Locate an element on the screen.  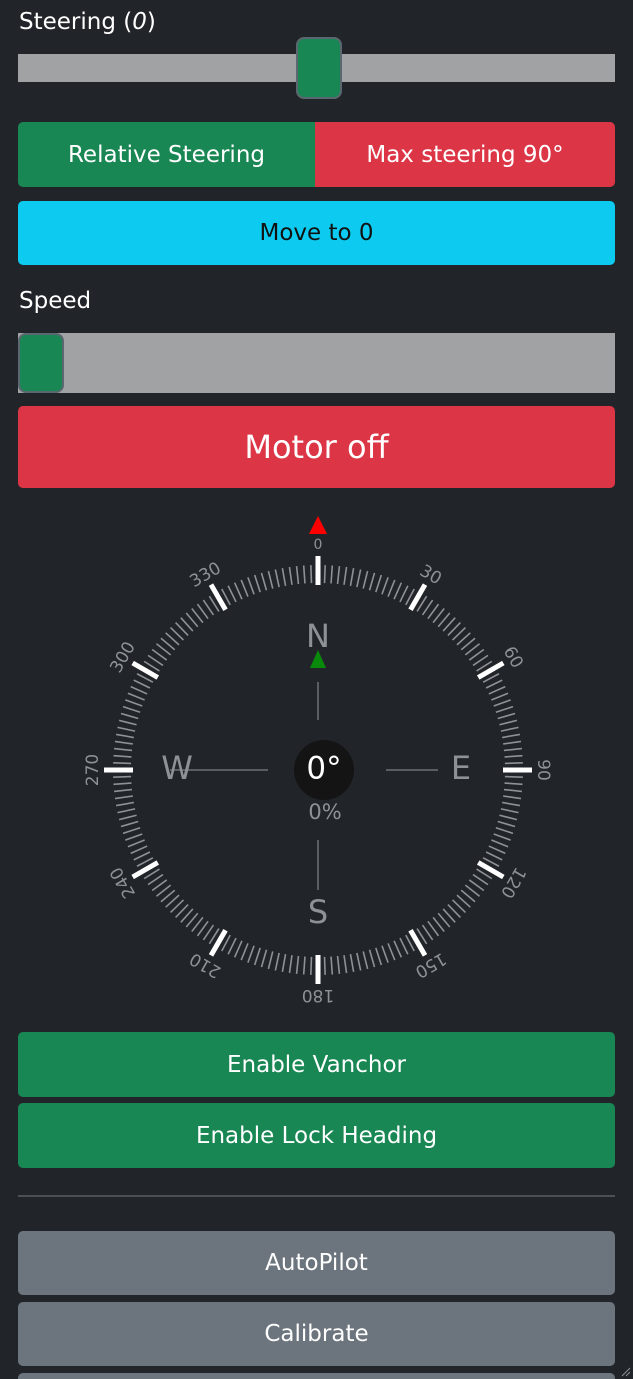
calibrate-button: Calibrate is located at coordinates (316, 1334).